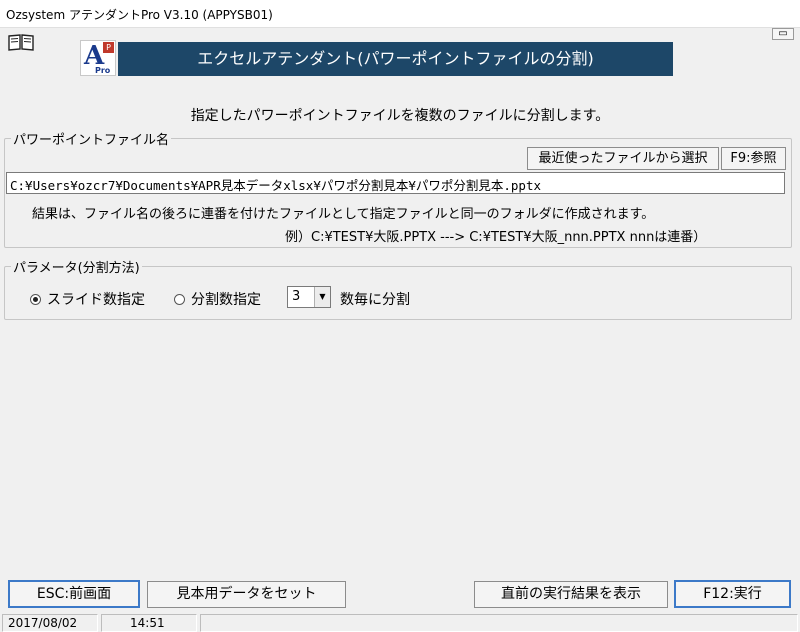 The height and width of the screenshot is (632, 800). I want to click on status-bar: 2017/08/02 14:51, so click(400, 622).